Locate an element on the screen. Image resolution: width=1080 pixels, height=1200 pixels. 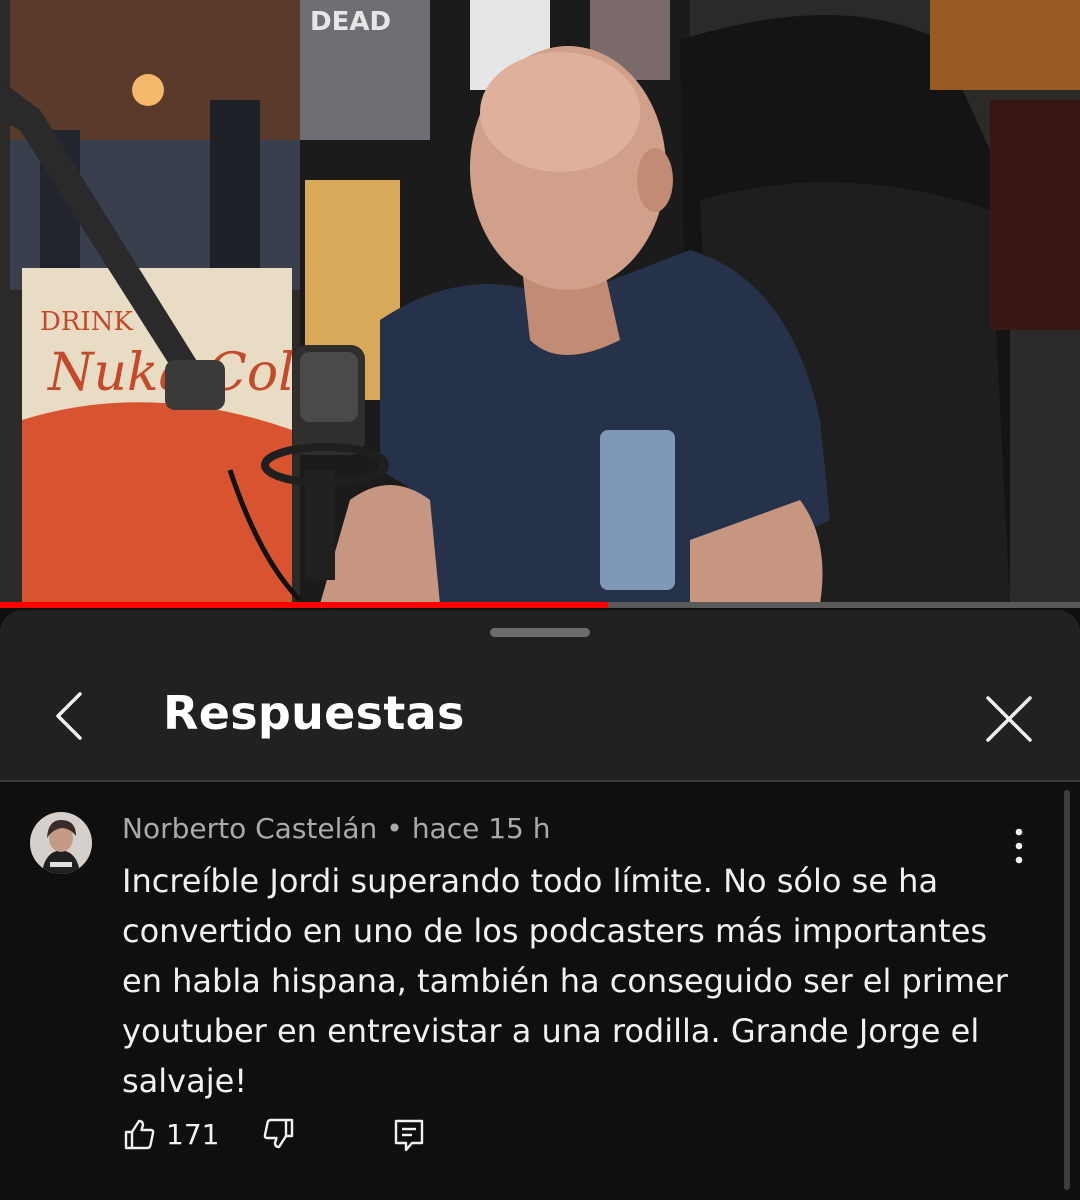
reply-icon is located at coordinates (409, 1135).